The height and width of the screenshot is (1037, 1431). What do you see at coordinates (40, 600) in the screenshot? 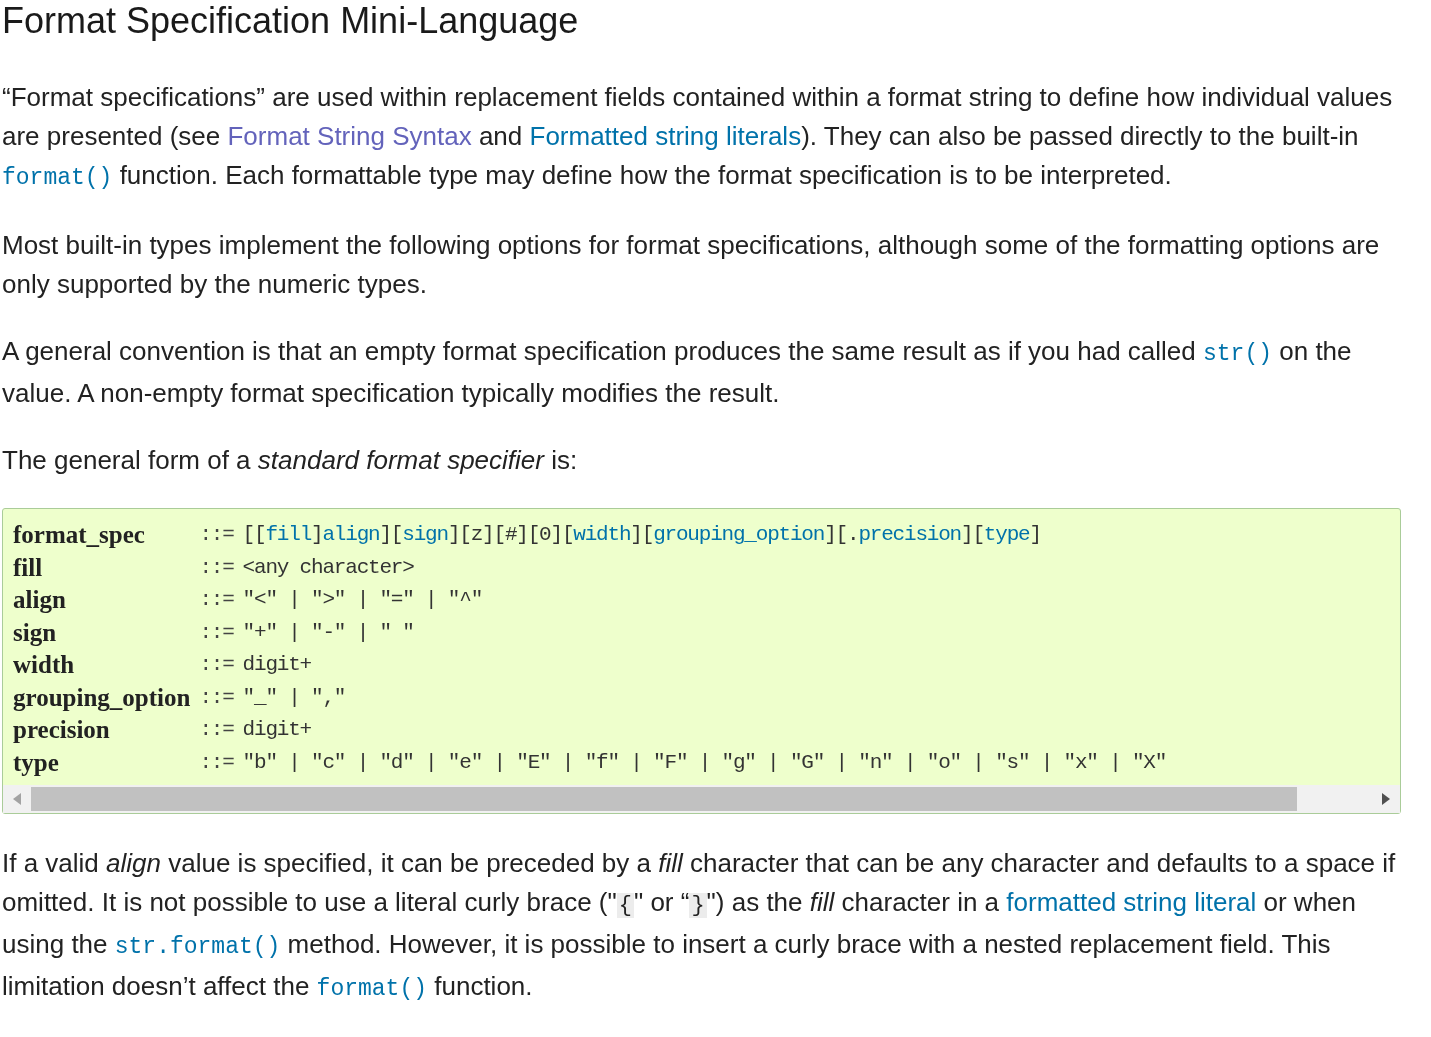
I see `grammar-term: align` at bounding box center [40, 600].